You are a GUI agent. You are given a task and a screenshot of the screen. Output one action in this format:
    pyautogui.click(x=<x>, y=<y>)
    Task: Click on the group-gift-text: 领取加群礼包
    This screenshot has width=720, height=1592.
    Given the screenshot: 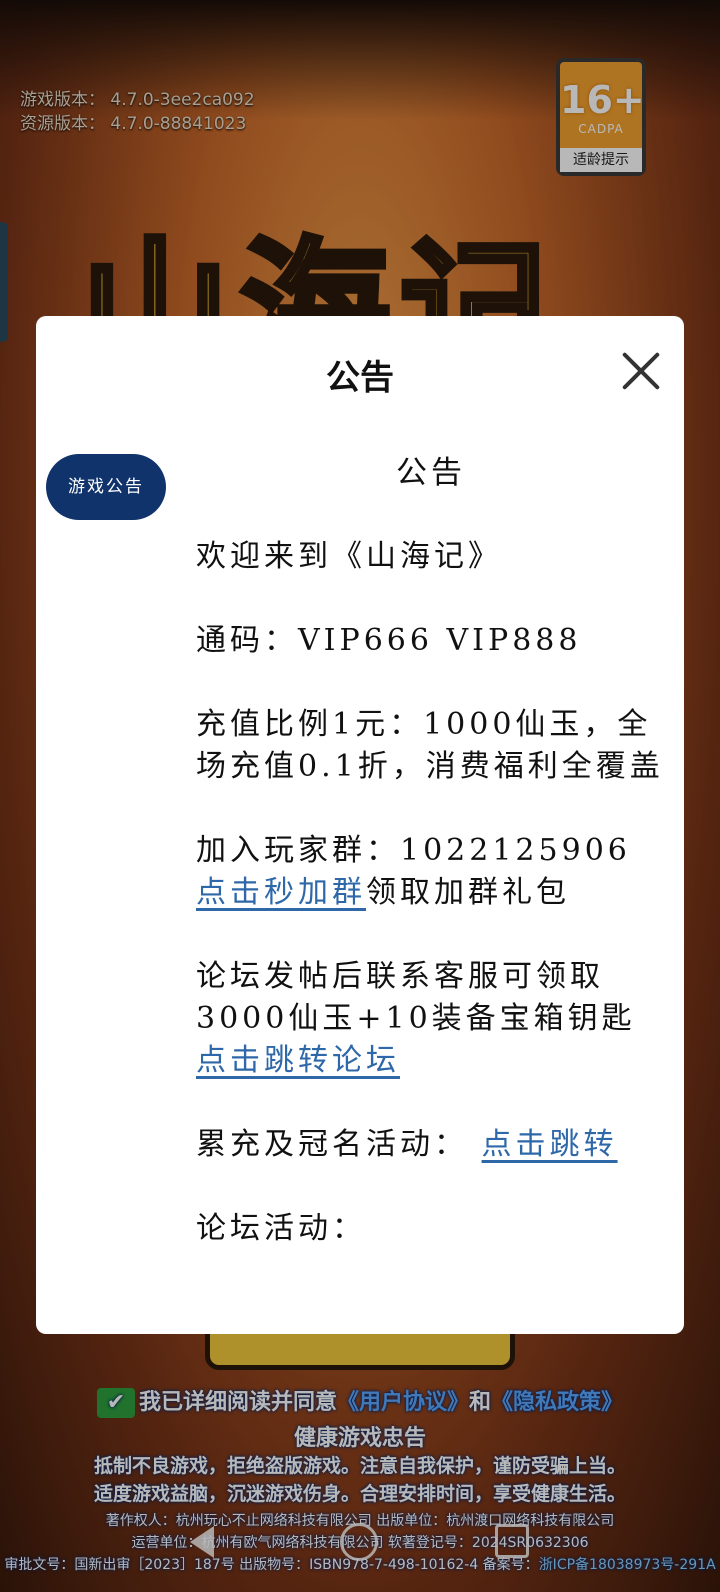 What is the action you would take?
    pyautogui.click(x=468, y=892)
    